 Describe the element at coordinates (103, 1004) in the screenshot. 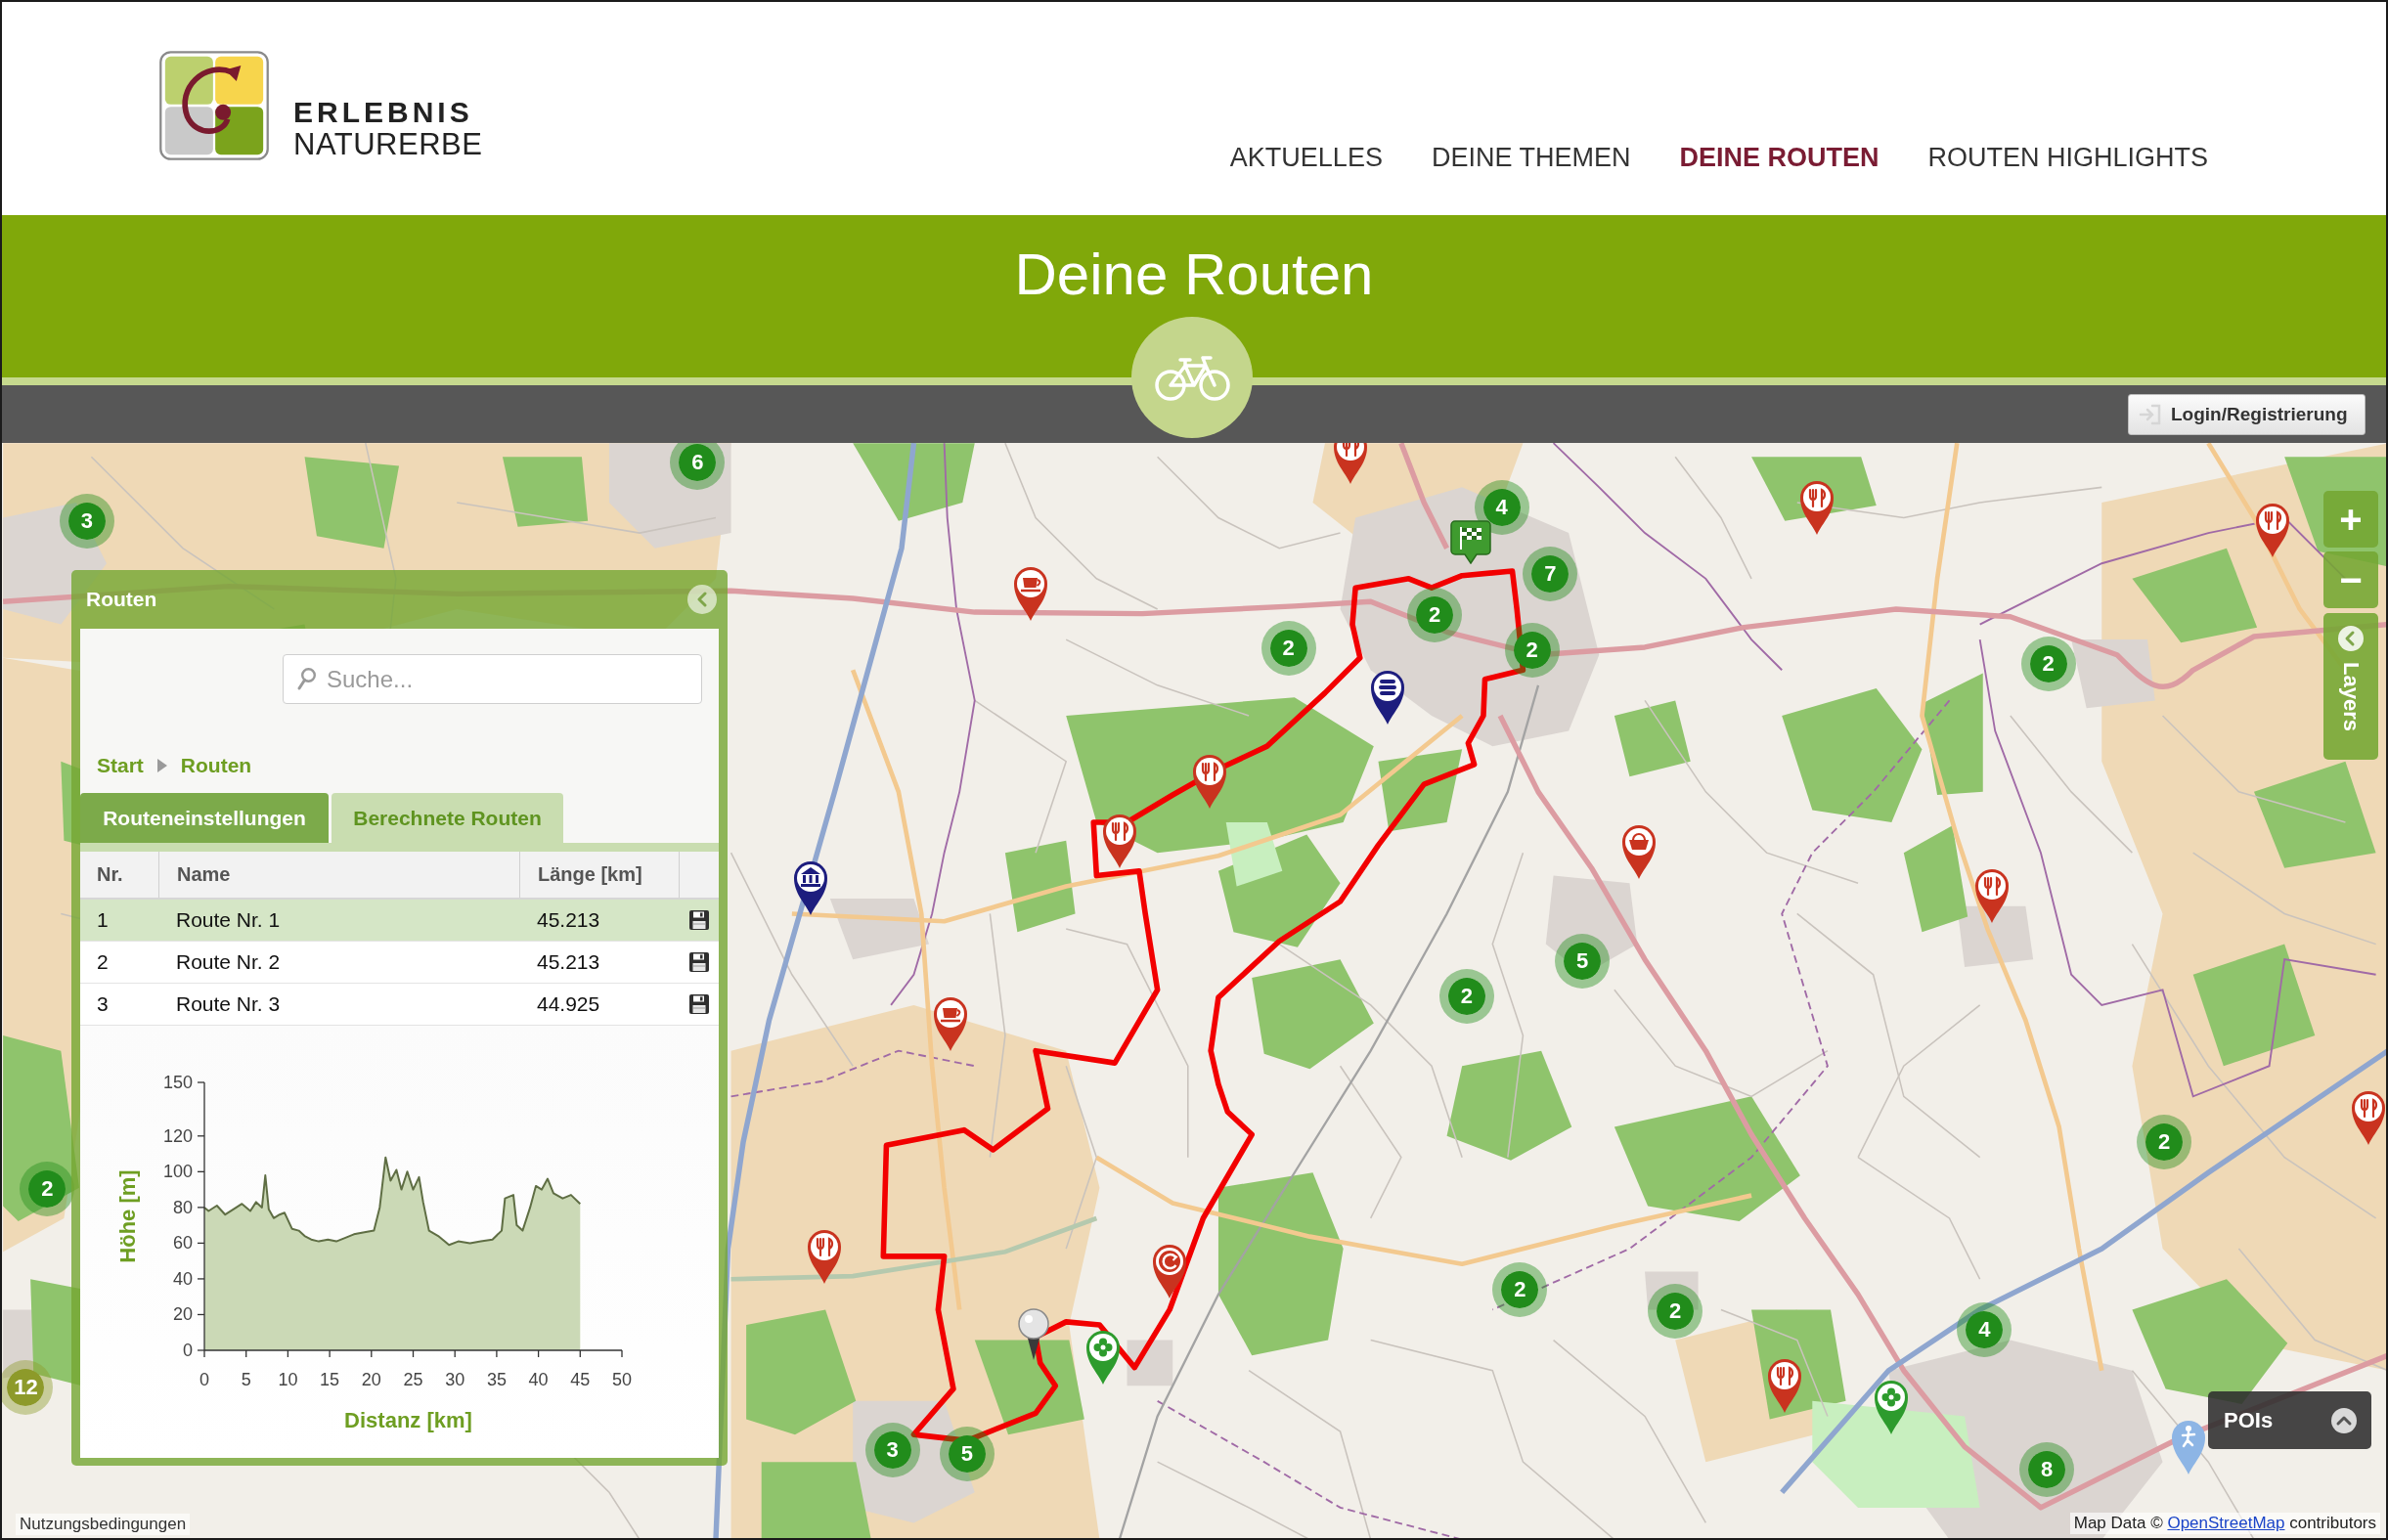

I see `table-cell-text: 3` at that location.